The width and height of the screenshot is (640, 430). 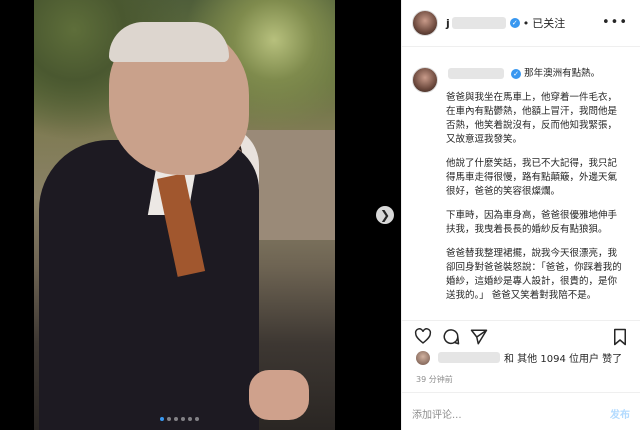 I want to click on likes-summary: 和 其他 1094 位用户 赞了, so click(x=519, y=357).